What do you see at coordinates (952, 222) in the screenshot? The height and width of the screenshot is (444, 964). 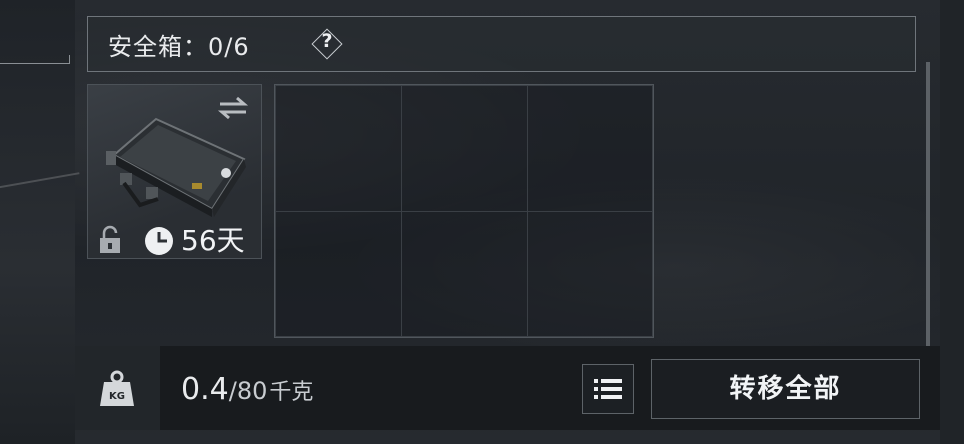 I see `right-edge` at bounding box center [952, 222].